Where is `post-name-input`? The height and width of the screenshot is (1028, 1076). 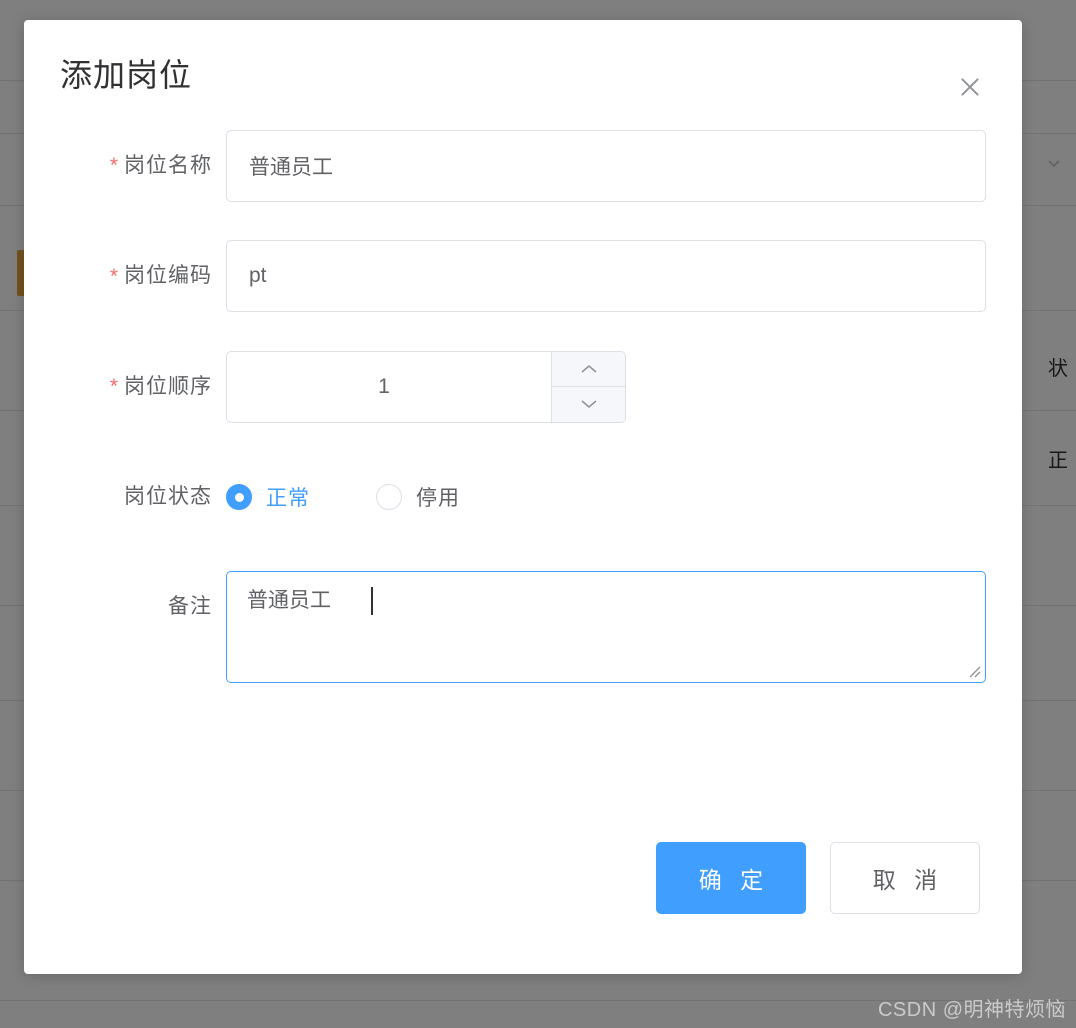
post-name-input is located at coordinates (606, 166).